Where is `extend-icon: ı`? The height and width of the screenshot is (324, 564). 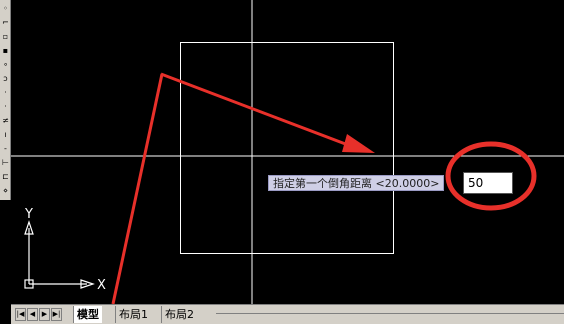
extend-icon: ı is located at coordinates (5, 134).